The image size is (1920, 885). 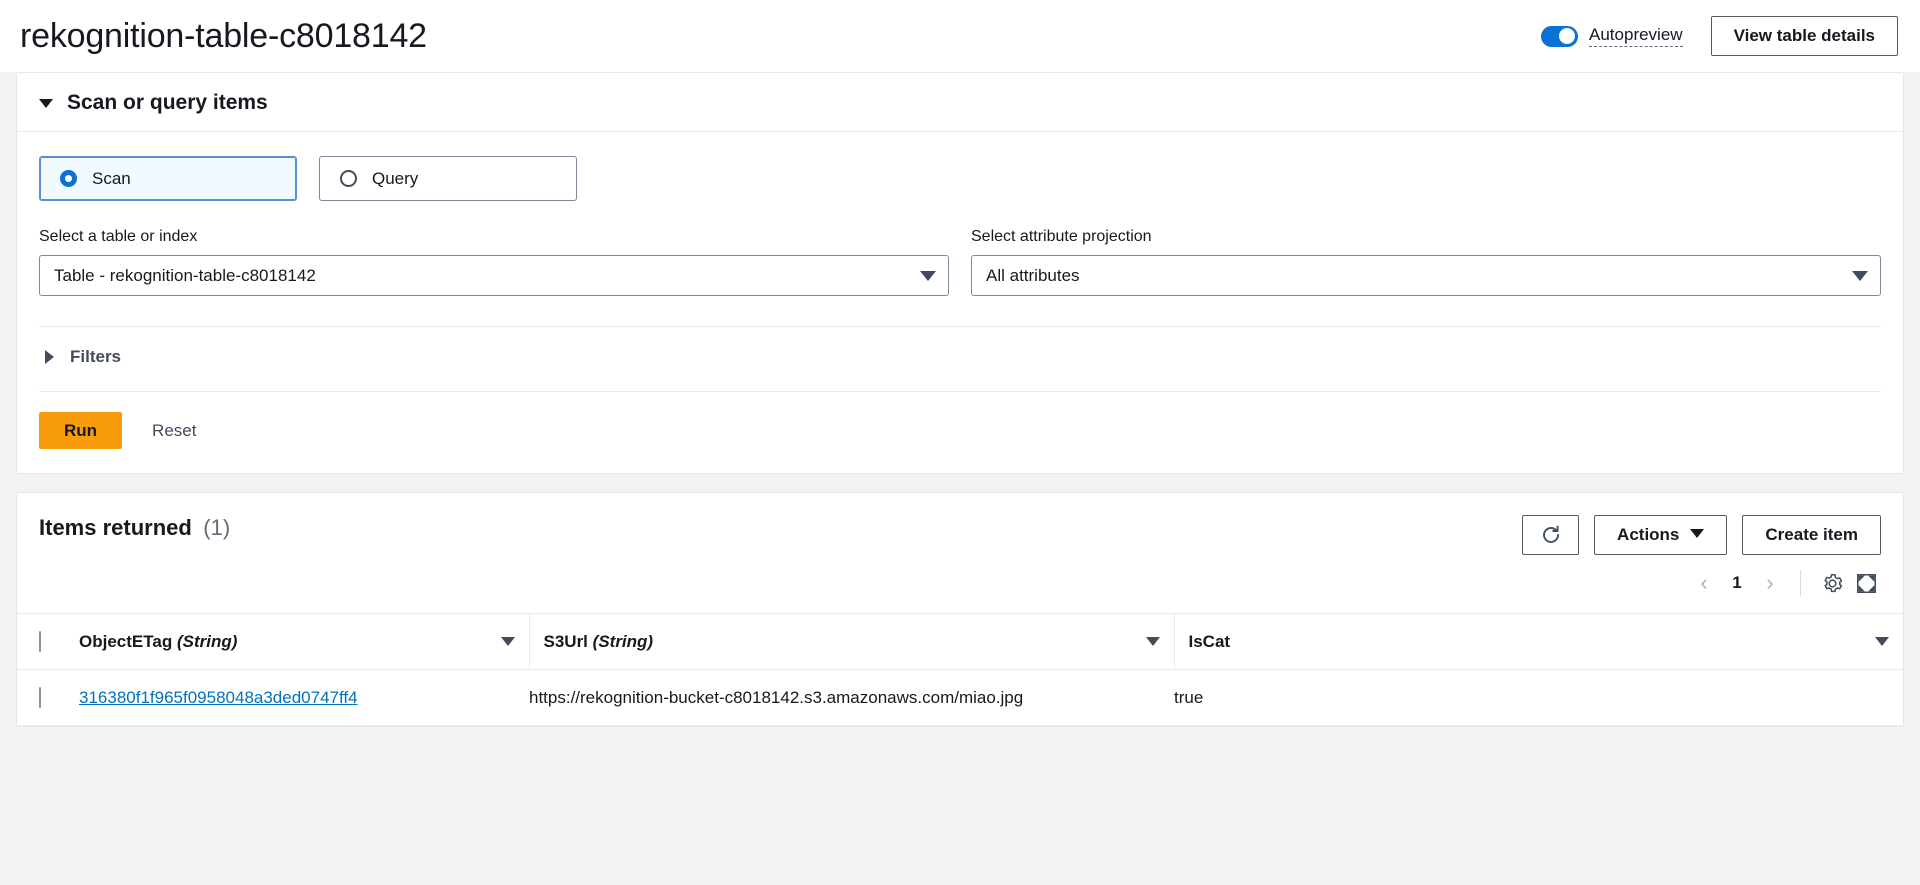 What do you see at coordinates (218, 697) in the screenshot?
I see `objectetag-link: 316380f1f965f0958048a3ded0747ff4` at bounding box center [218, 697].